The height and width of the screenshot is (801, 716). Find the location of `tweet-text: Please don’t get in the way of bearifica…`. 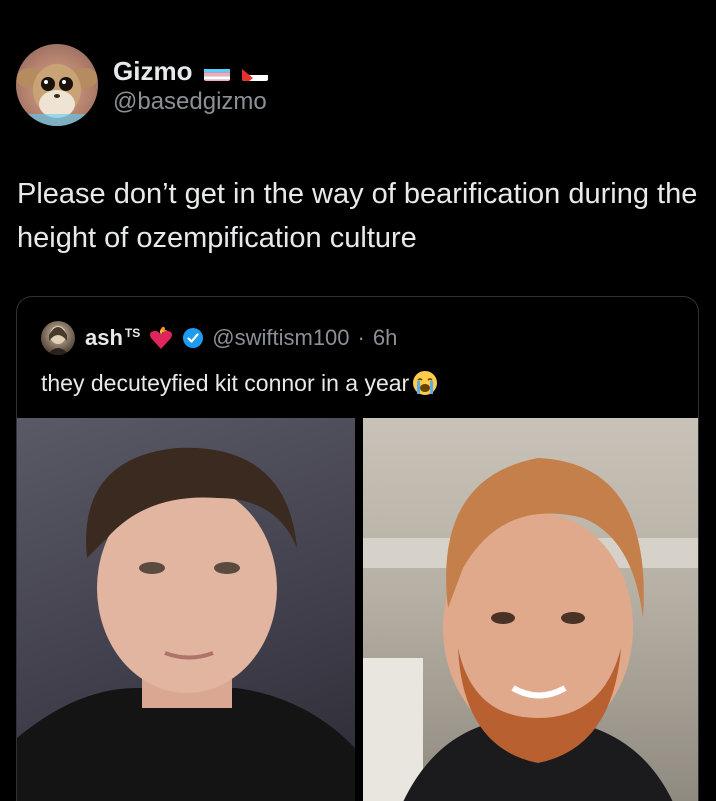

tweet-text: Please don’t get in the way of bearifica… is located at coordinates (357, 216).